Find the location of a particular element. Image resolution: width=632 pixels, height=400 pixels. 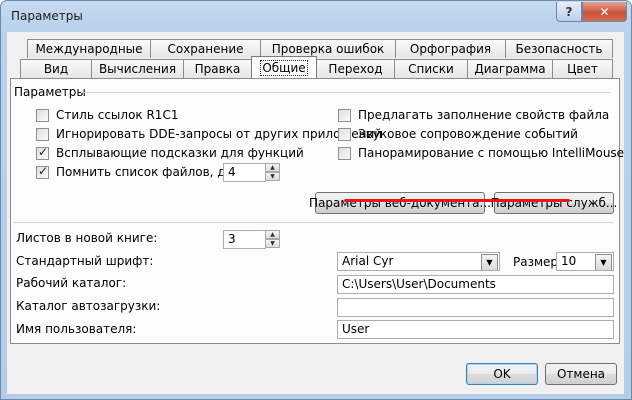

section-divider is located at coordinates (346, 92).